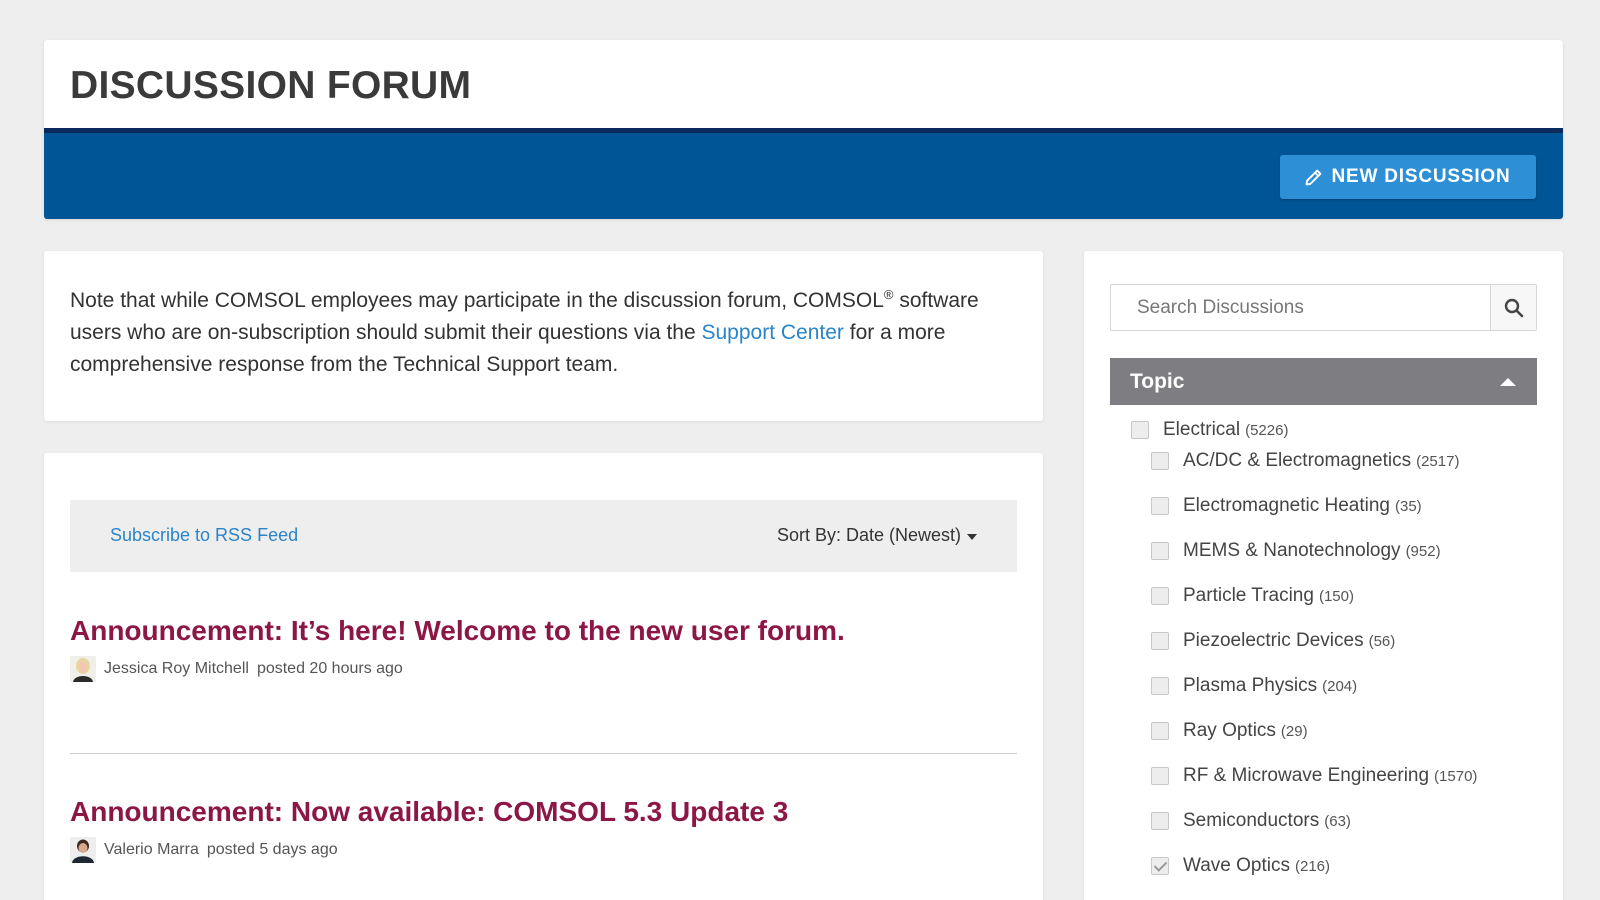 The width and height of the screenshot is (1600, 900). I want to click on topic-count: (204), so click(1340, 686).